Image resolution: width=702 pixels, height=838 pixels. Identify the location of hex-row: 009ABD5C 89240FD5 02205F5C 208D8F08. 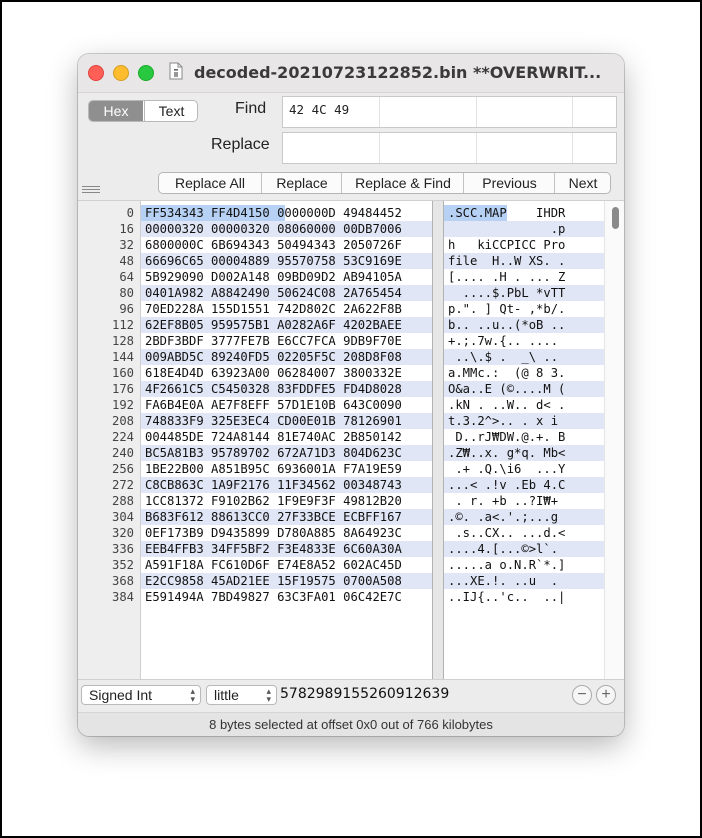
(288, 357).